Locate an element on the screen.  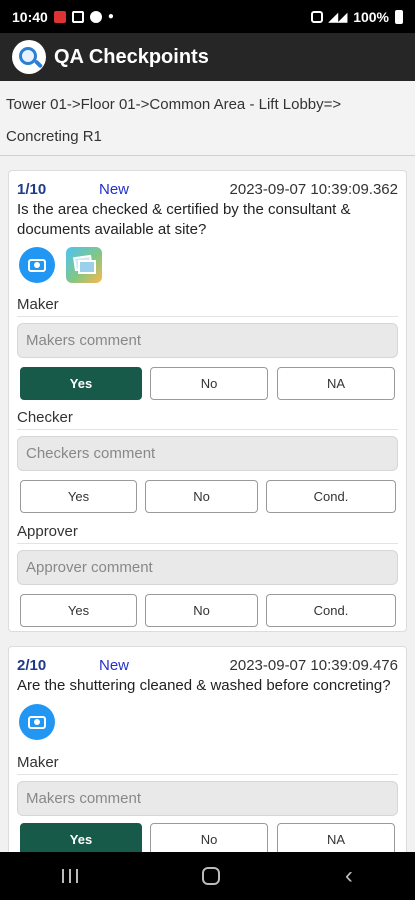
navigation-bar: ‹ is located at coordinates (207, 876).